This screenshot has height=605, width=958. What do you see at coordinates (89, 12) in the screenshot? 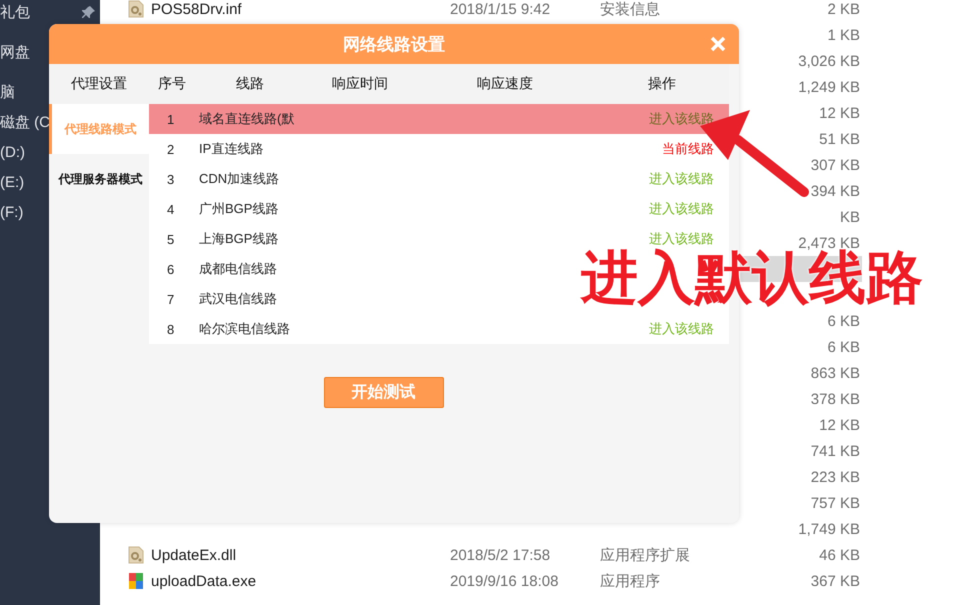
I see `pin-icon` at bounding box center [89, 12].